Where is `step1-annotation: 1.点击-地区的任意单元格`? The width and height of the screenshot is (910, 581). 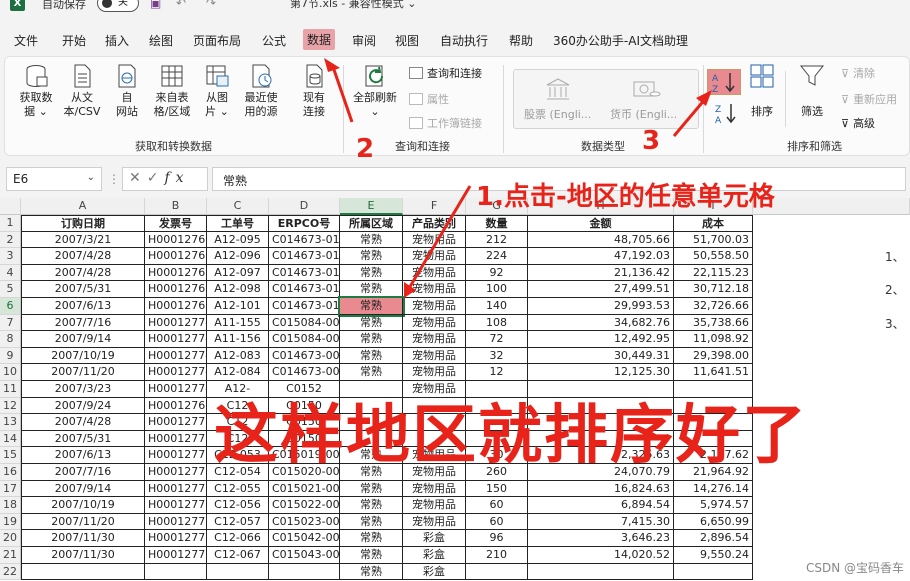
step1-annotation: 1.点击-地区的任意单元格 is located at coordinates (625, 197).